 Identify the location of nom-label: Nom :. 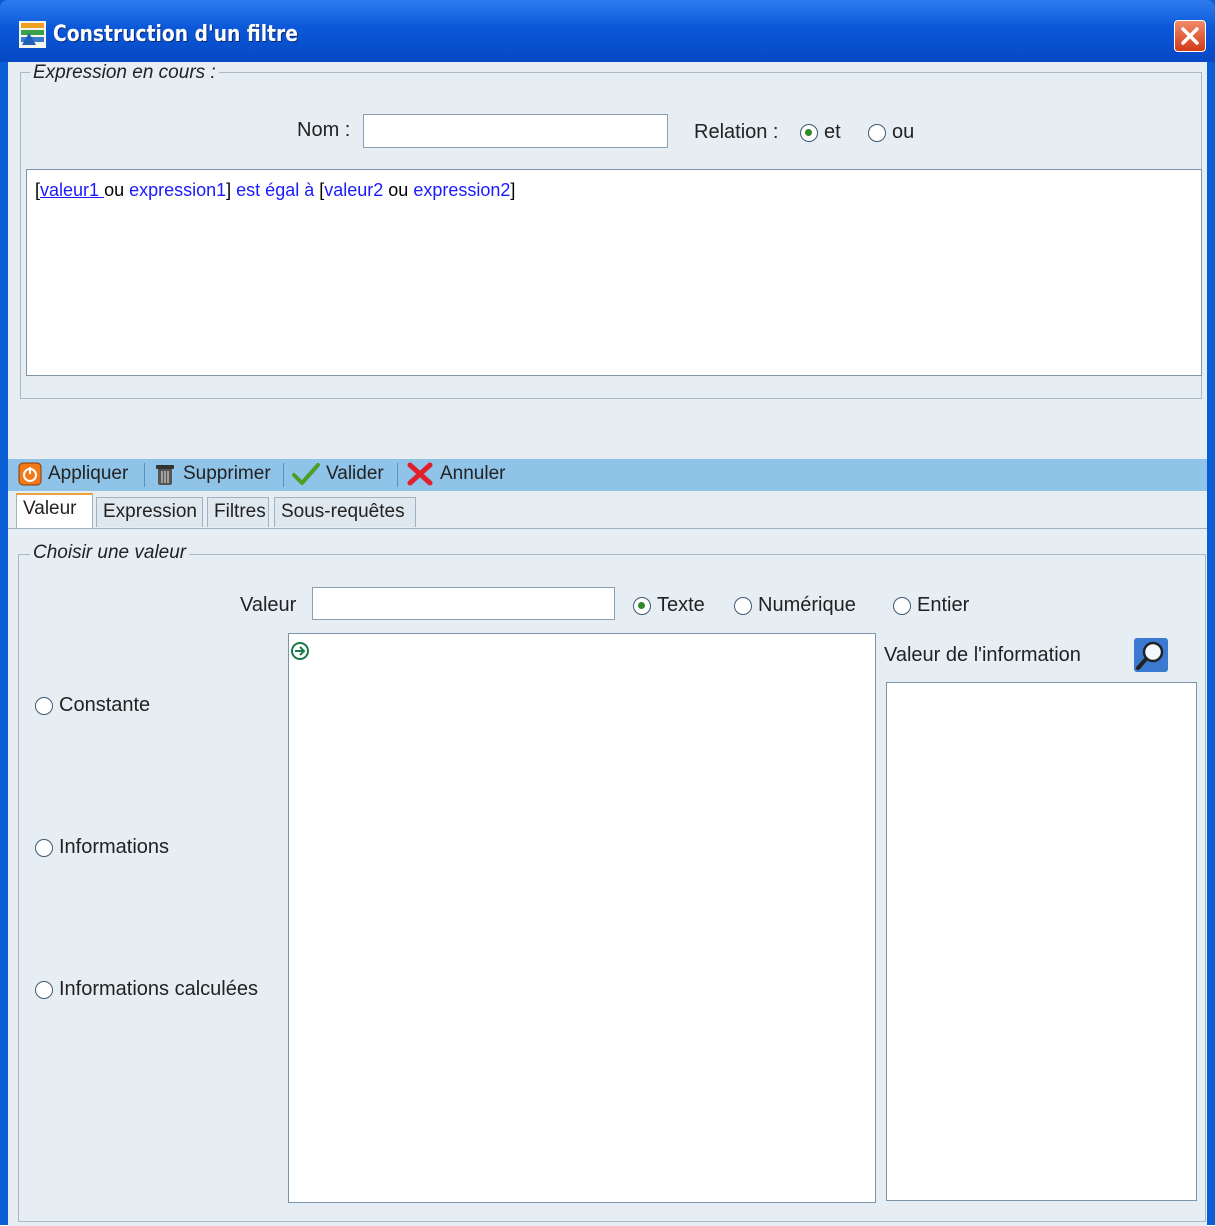
(324, 130).